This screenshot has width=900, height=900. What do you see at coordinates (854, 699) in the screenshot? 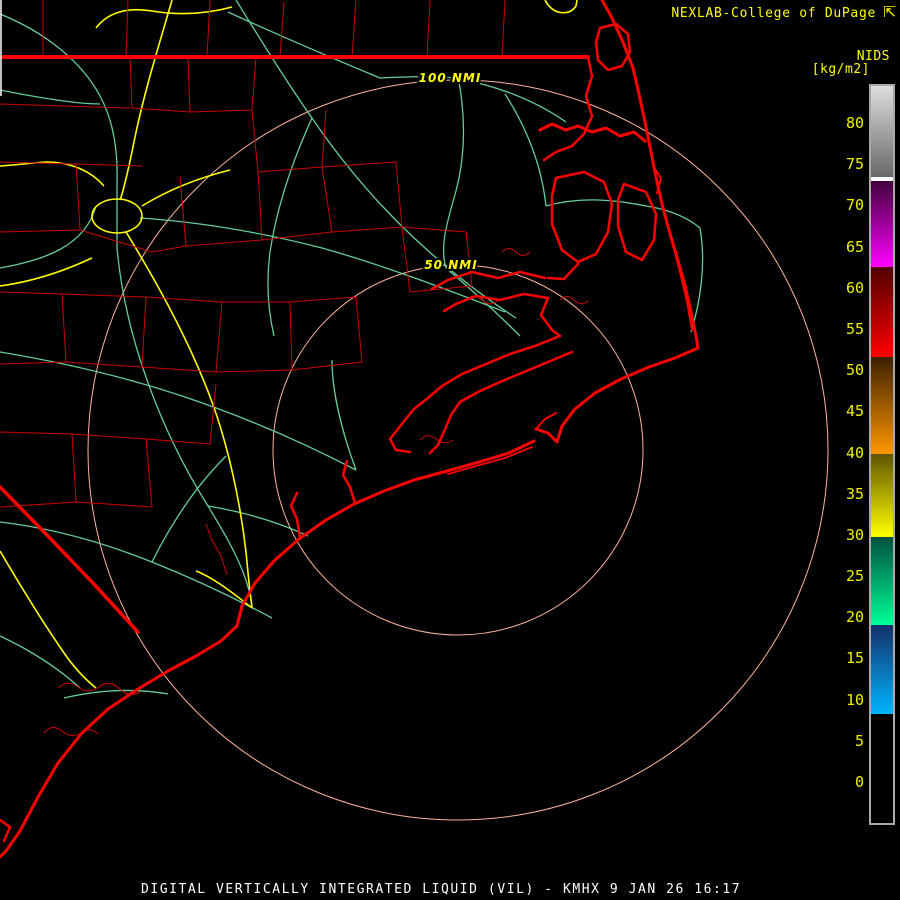
I see `colorbar-tick-label: 10` at bounding box center [854, 699].